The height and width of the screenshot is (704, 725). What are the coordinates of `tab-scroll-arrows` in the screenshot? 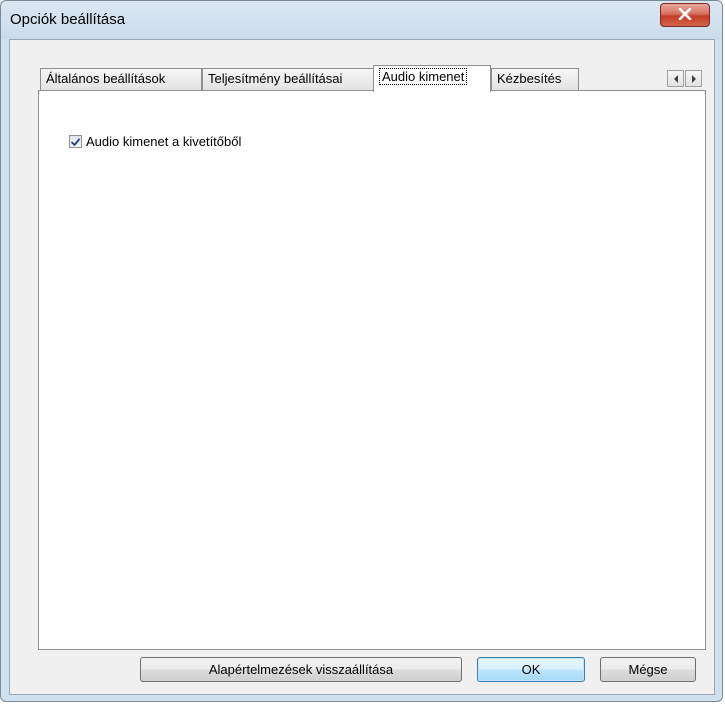 It's located at (685, 78).